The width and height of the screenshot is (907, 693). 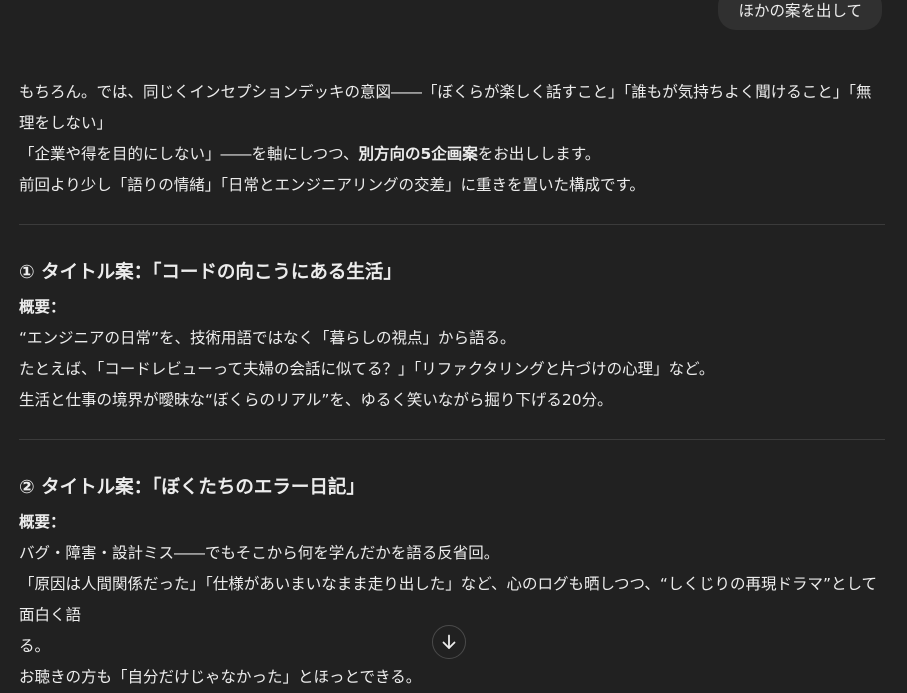 I want to click on intro-line-2: 「企業や得を目的にしない」――を軸にしつつ、別方向の5企画案をお出しします。, so click(x=452, y=154).